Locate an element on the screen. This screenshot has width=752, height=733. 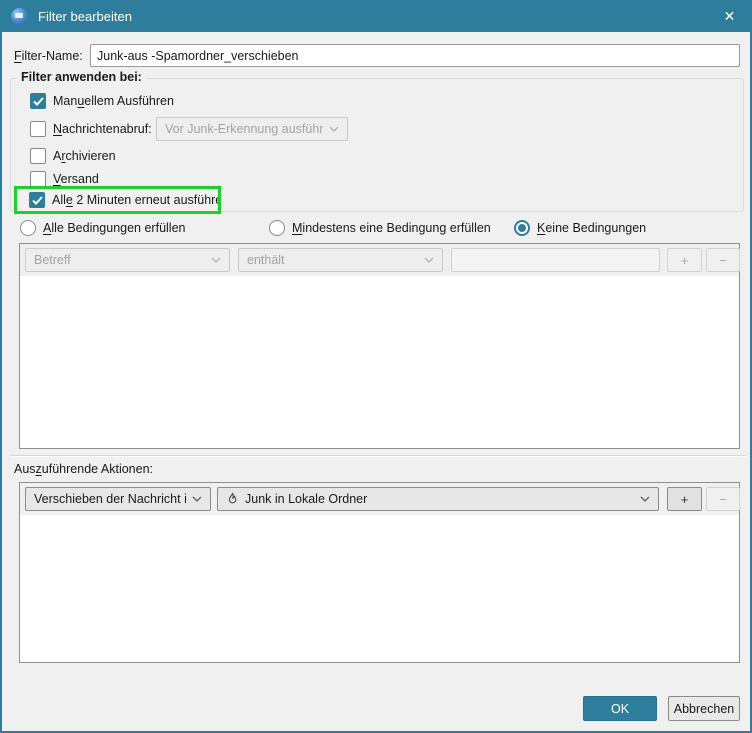
thunderbird-app-icon is located at coordinates (19, 16).